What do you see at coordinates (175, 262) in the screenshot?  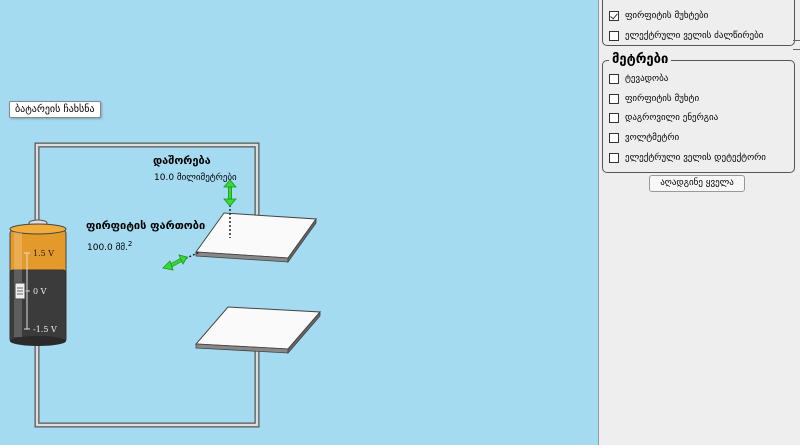 I see `area-drag-arrow` at bounding box center [175, 262].